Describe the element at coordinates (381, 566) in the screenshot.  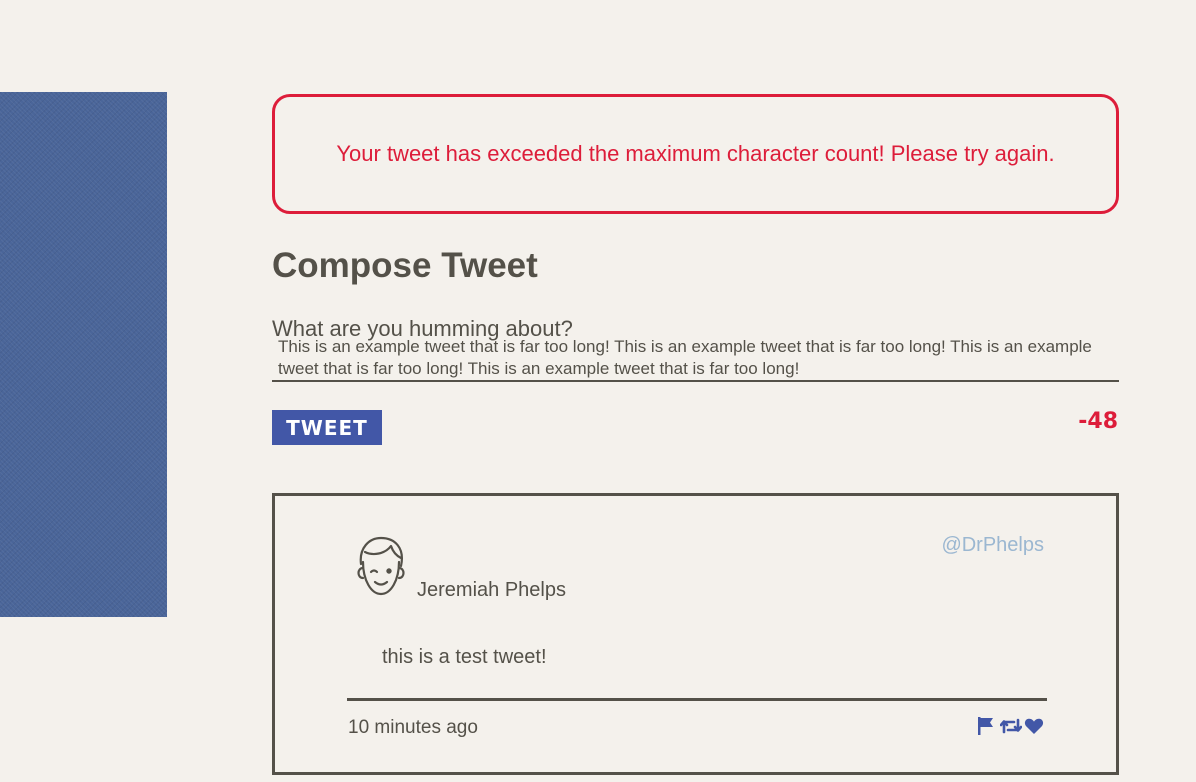
I see `avatar-icon` at that location.